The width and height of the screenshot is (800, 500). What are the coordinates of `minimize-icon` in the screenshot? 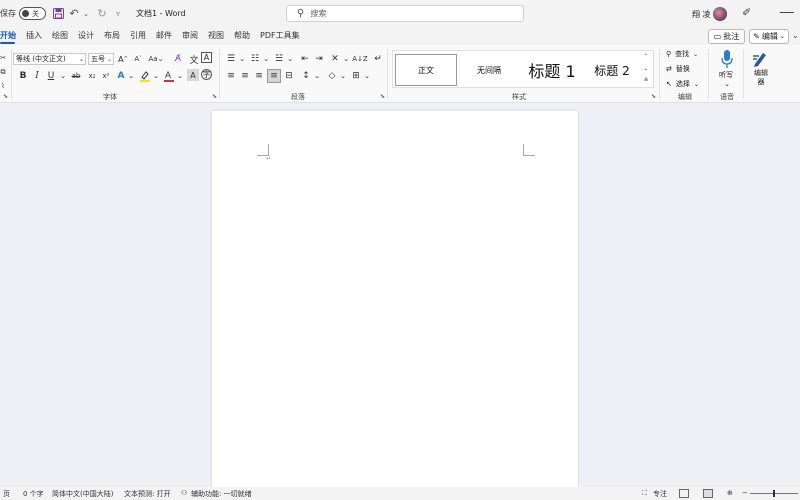 It's located at (787, 12).